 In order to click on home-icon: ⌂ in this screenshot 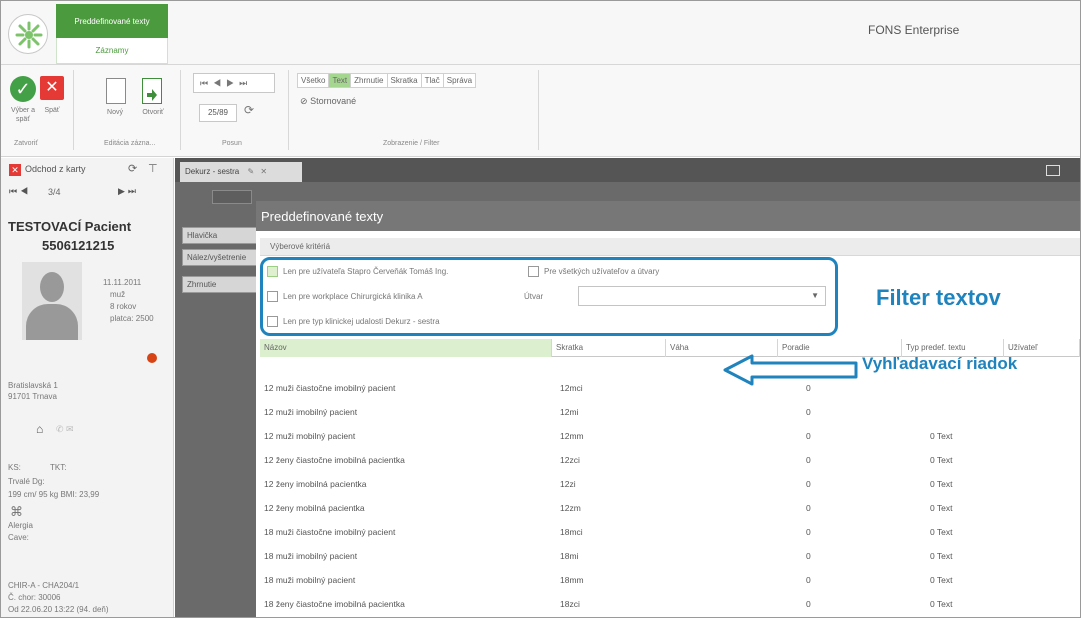, I will do `click(39, 429)`.